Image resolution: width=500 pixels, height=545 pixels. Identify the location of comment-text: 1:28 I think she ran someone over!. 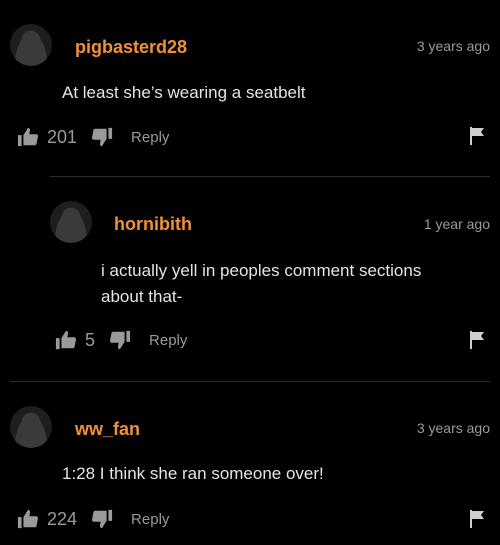
(193, 473).